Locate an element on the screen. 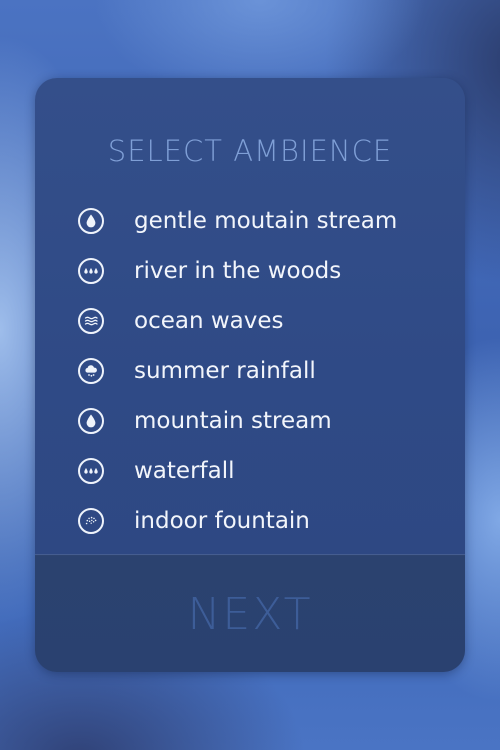  ambience-option-summer-rainfall: summer rainfall is located at coordinates (250, 371).